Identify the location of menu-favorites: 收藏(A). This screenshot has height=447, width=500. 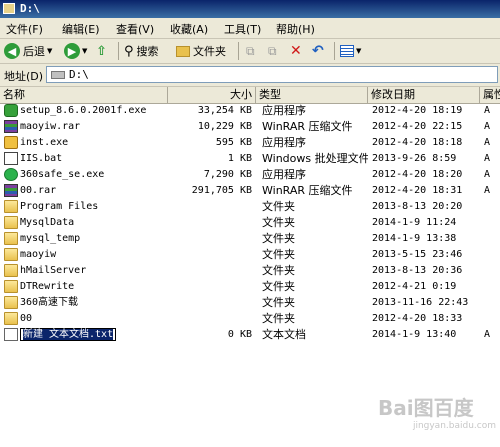
(189, 29).